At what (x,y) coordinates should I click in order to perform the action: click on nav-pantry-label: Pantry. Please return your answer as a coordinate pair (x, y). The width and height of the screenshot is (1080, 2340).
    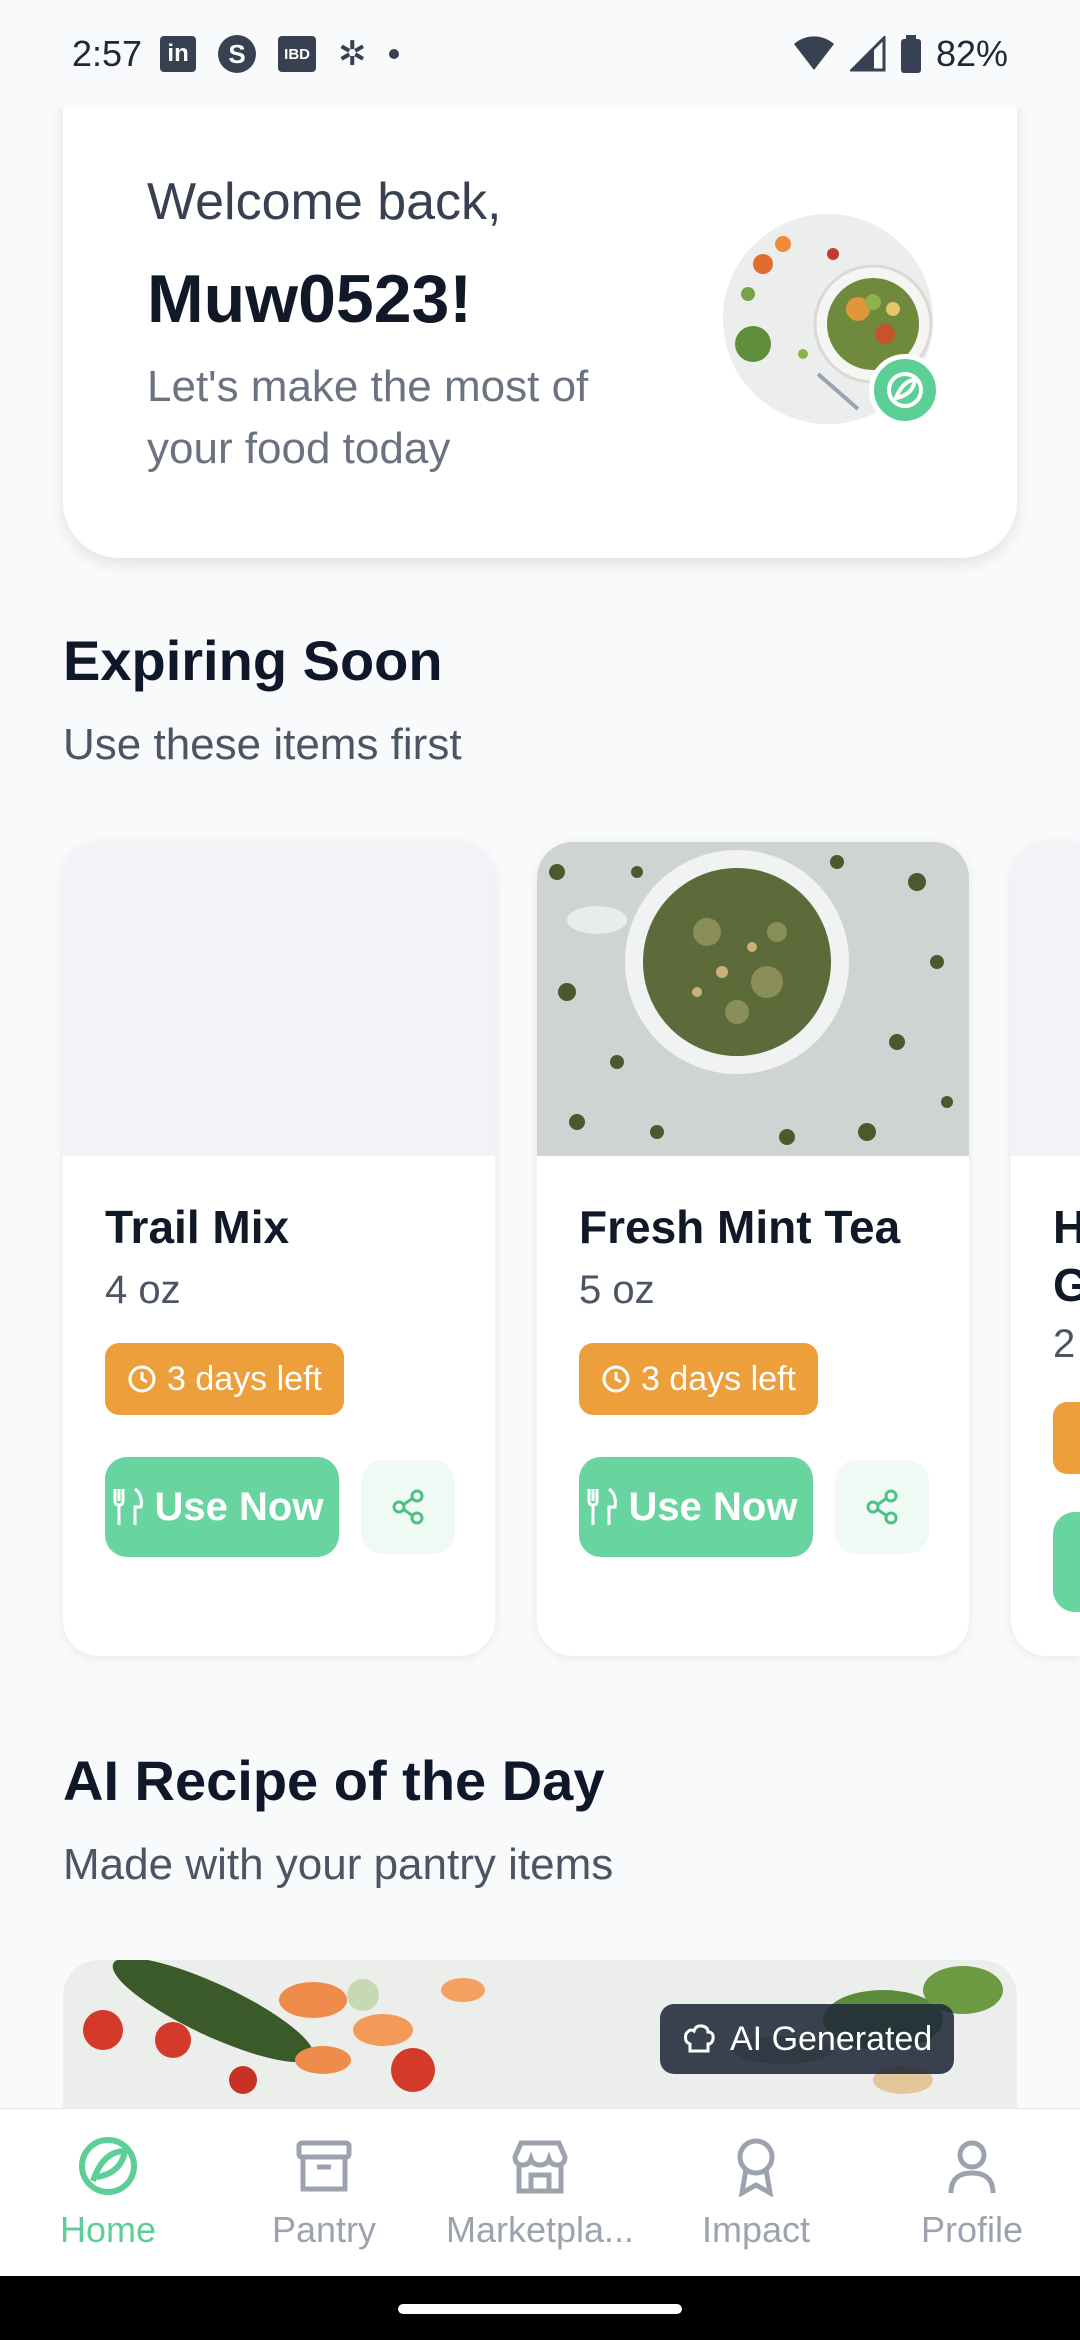
    Looking at the image, I should click on (324, 2229).